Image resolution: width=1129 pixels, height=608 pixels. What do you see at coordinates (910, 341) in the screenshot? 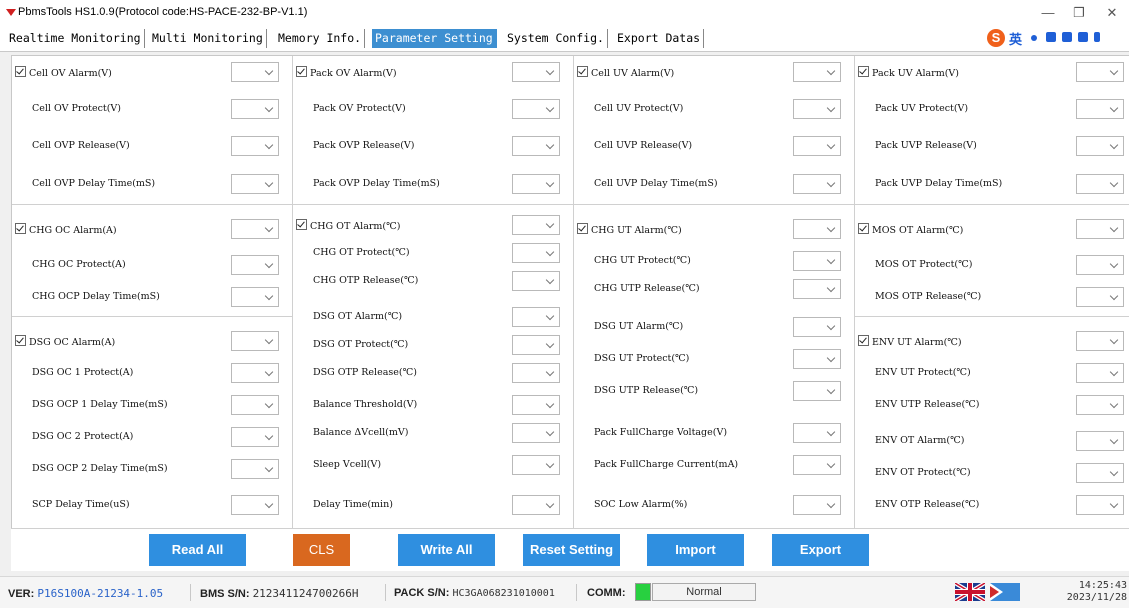
I see `param-label: ENV UT Alarm(℃)` at bounding box center [910, 341].